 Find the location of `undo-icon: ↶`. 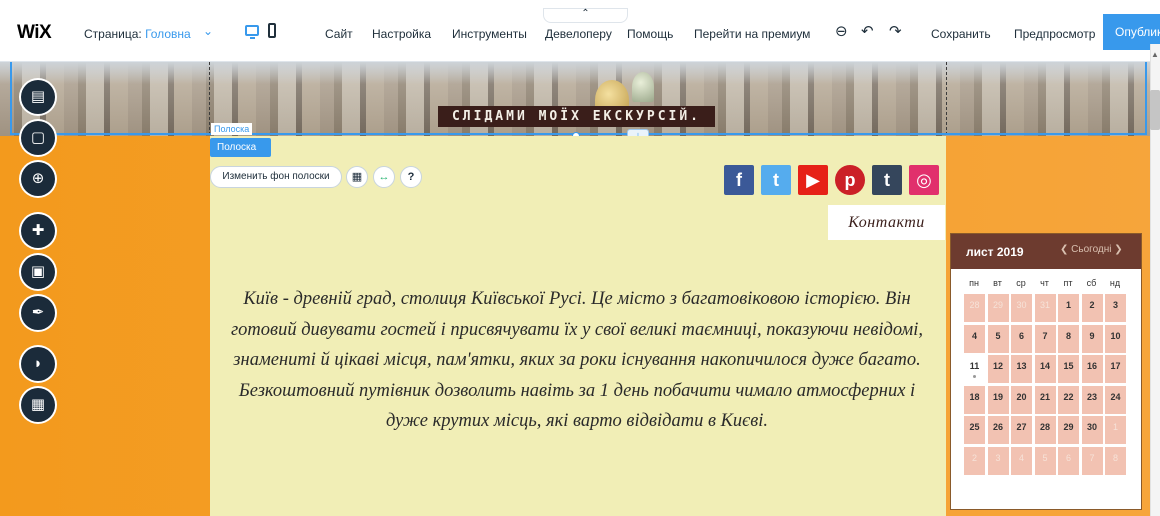

undo-icon: ↶ is located at coordinates (867, 31).